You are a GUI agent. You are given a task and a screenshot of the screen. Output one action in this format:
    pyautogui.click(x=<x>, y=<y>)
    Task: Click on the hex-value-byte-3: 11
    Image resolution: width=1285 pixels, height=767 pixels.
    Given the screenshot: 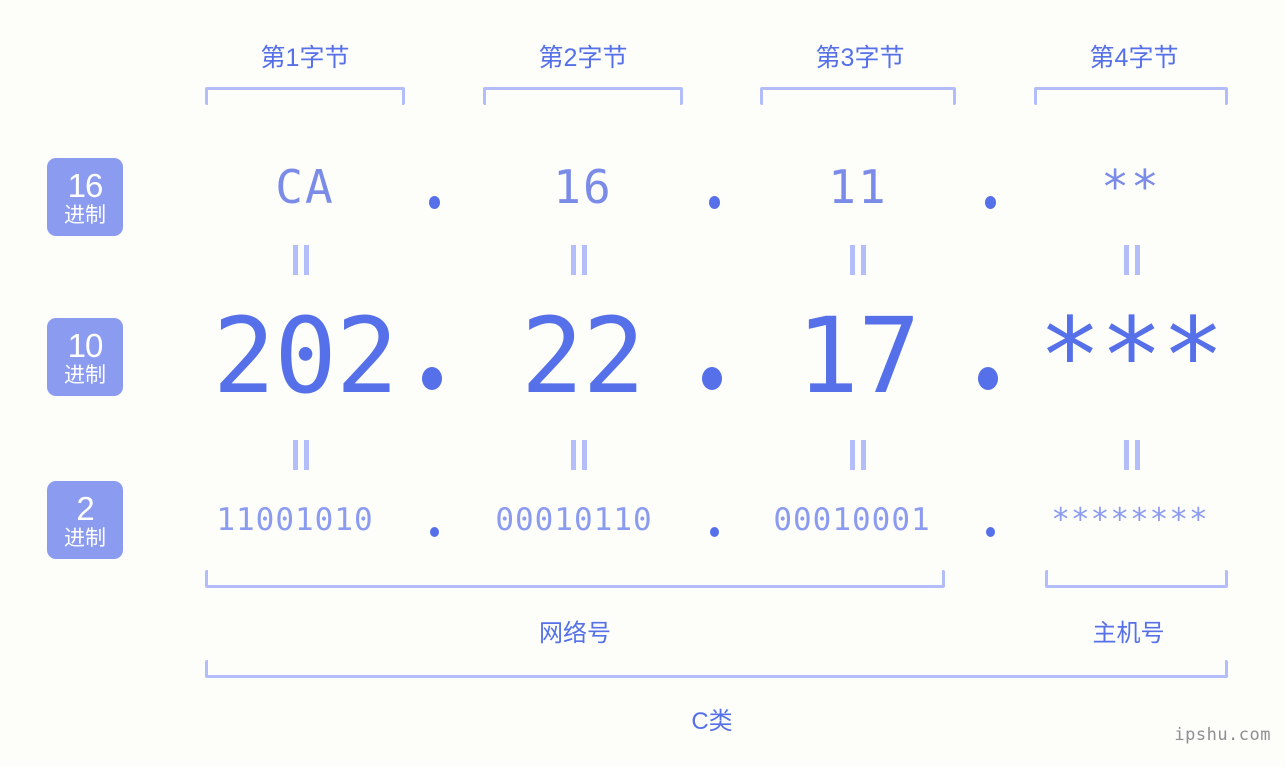 What is the action you would take?
    pyautogui.click(x=858, y=187)
    